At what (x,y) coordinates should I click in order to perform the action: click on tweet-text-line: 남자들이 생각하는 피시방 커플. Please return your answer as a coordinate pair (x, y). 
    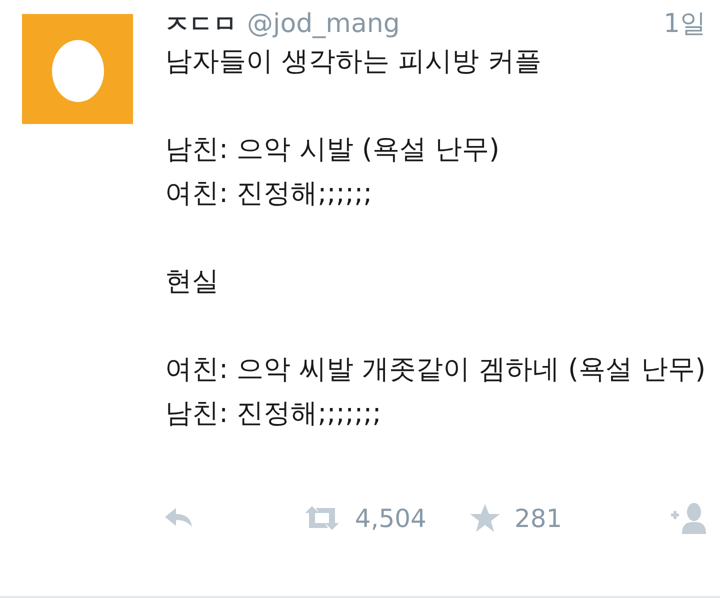
    Looking at the image, I should click on (354, 62).